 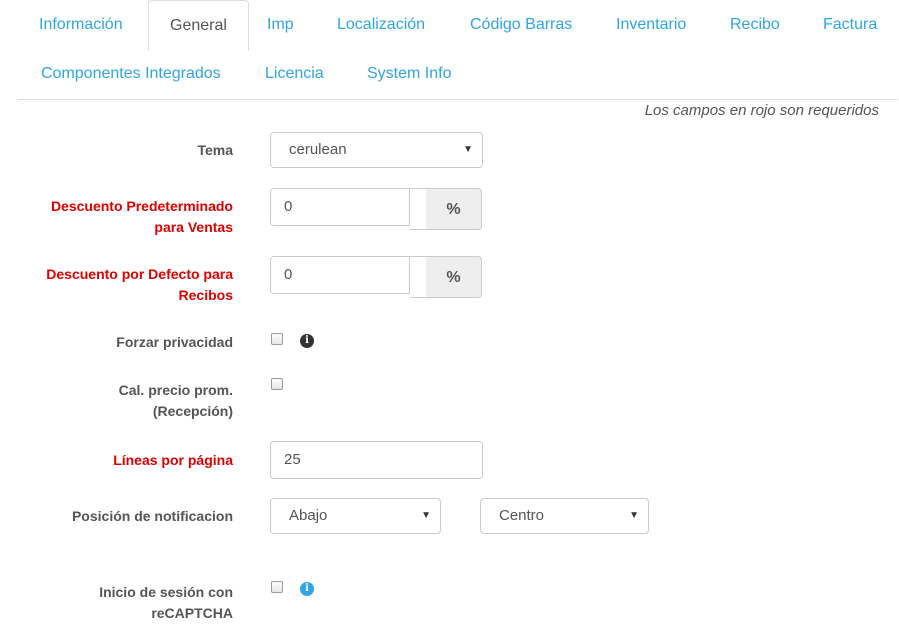 I want to click on cal-precio-label-line1: Cal. precio prom., so click(x=175, y=390).